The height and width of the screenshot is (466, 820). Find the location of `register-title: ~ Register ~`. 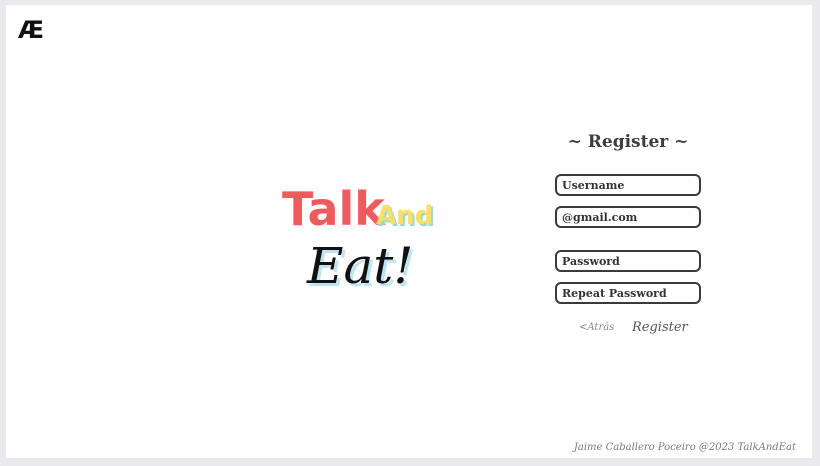

register-title: ~ Register ~ is located at coordinates (628, 142).